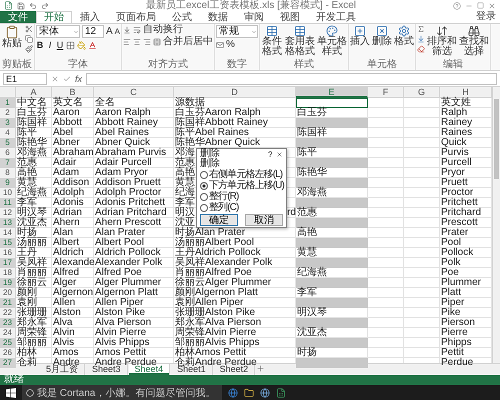 This screenshot has height=400, width=500. What do you see at coordinates (8, 5) in the screenshot?
I see `excel-icon` at bounding box center [8, 5].